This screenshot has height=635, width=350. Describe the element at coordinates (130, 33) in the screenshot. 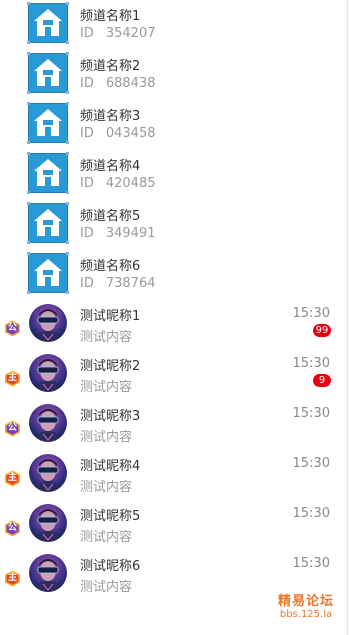

I see `channel-id-value: 354207` at that location.